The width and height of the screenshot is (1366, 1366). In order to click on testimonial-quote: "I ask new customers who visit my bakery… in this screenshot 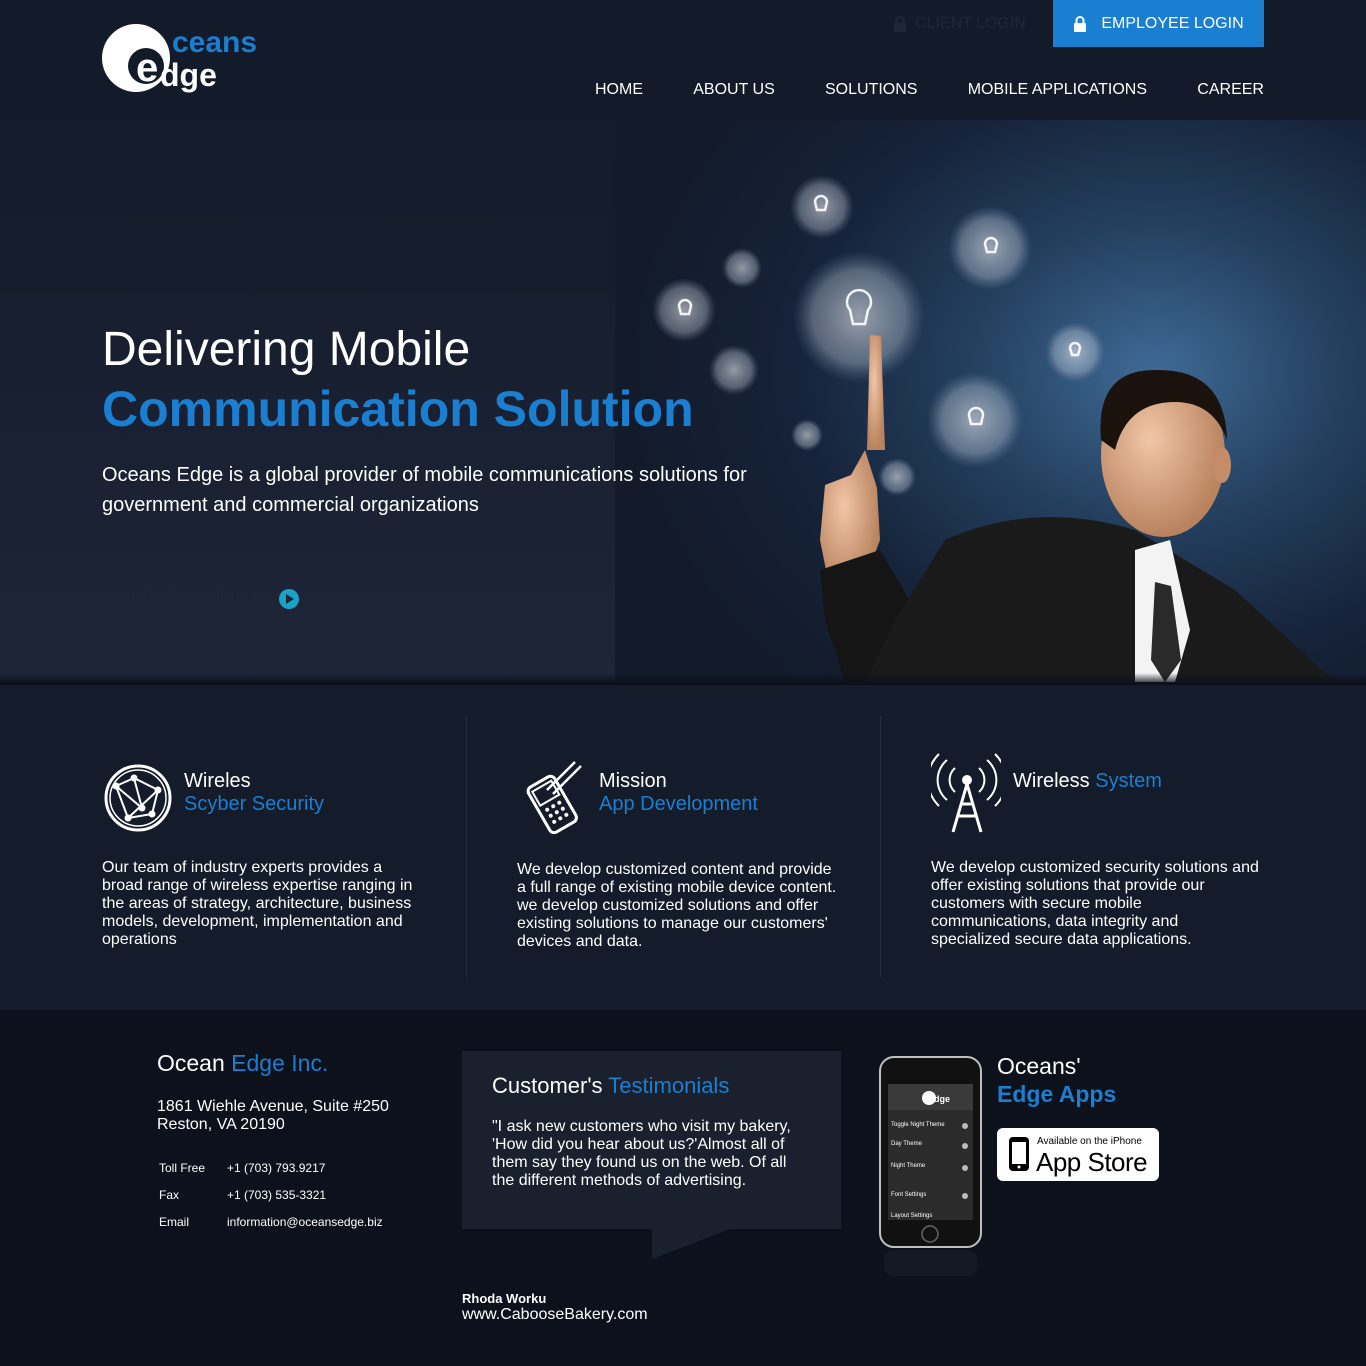, I will do `click(641, 1153)`.